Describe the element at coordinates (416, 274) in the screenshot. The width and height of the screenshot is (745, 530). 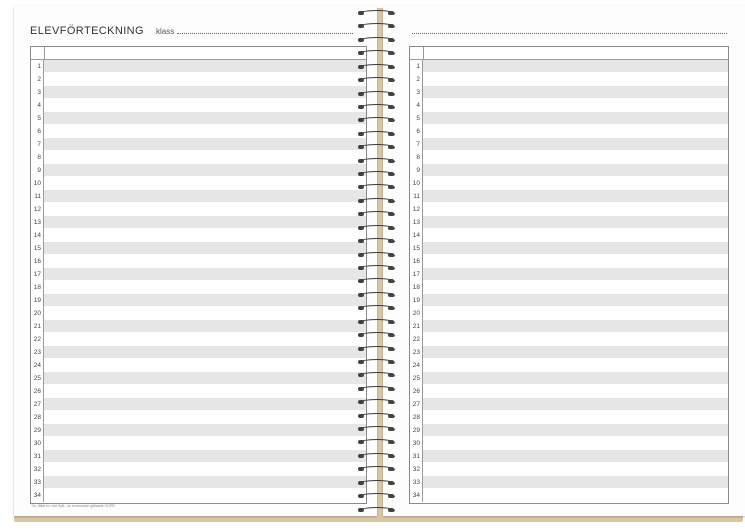
I see `row-number: 17` at that location.